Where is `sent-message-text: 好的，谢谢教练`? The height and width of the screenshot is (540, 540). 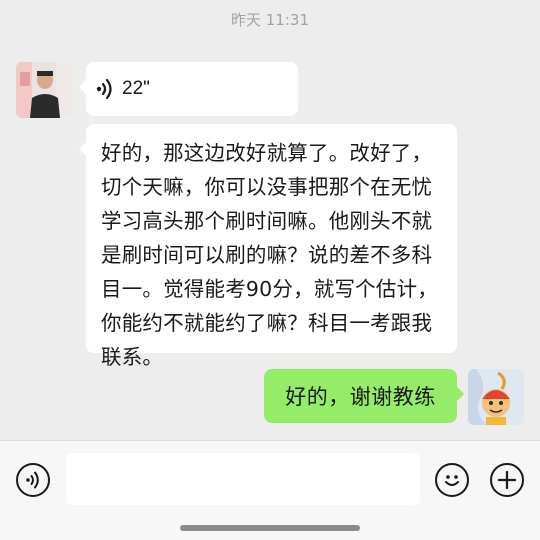 sent-message-text: 好的，谢谢教练 is located at coordinates (360, 397).